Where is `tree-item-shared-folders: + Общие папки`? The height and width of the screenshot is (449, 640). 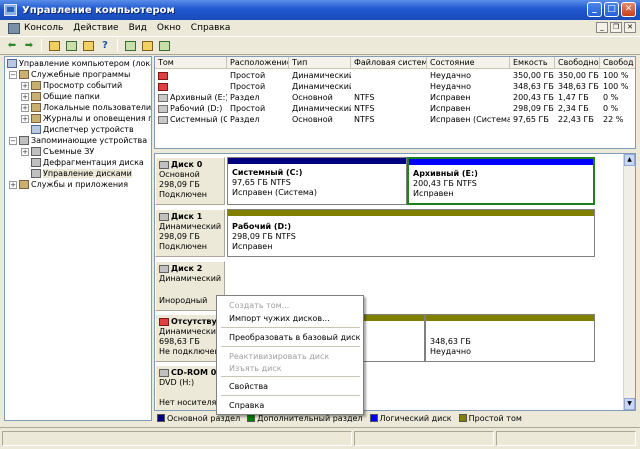 tree-item-shared-folders: + Общие папки is located at coordinates (60, 96).